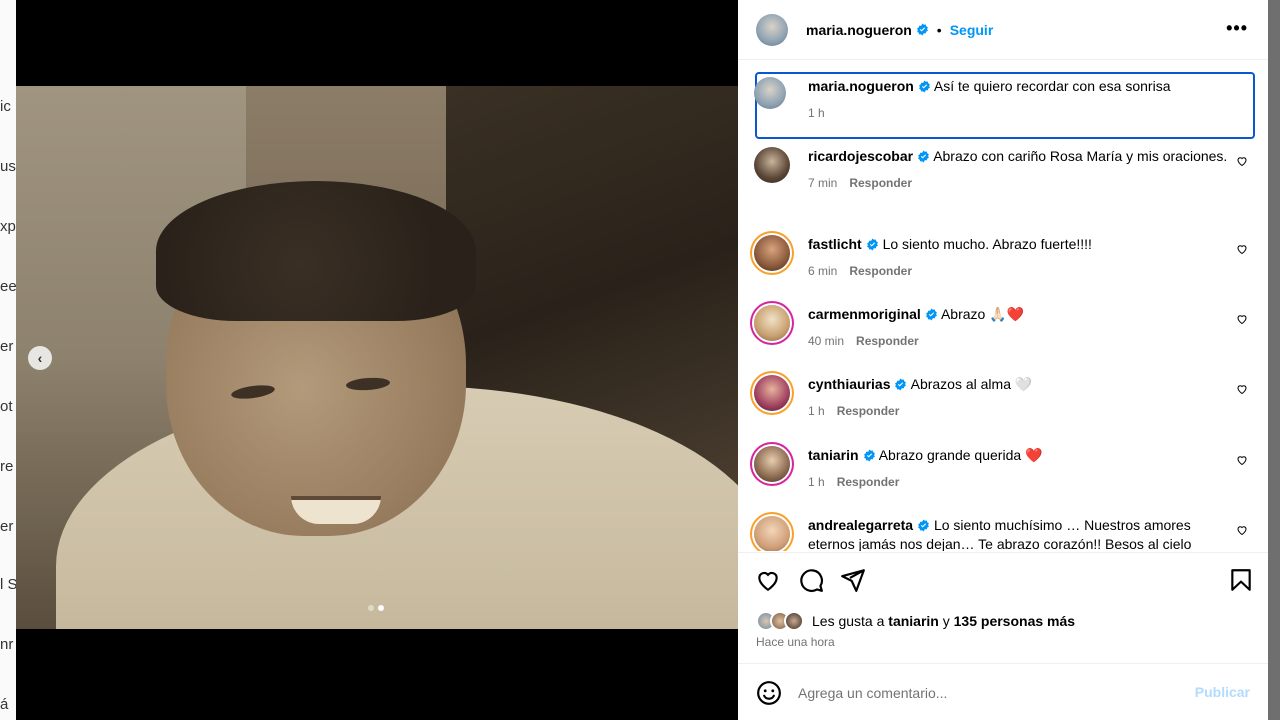 The image size is (1280, 720). Describe the element at coordinates (860, 156) in the screenshot. I see `comment-username: ricardojescobar` at that location.